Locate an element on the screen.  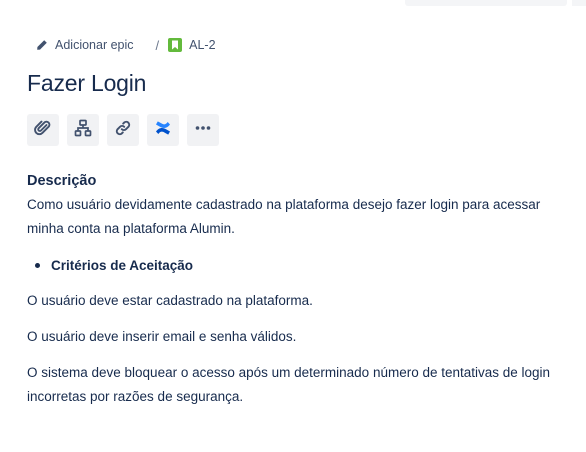
story-icon is located at coordinates (175, 45).